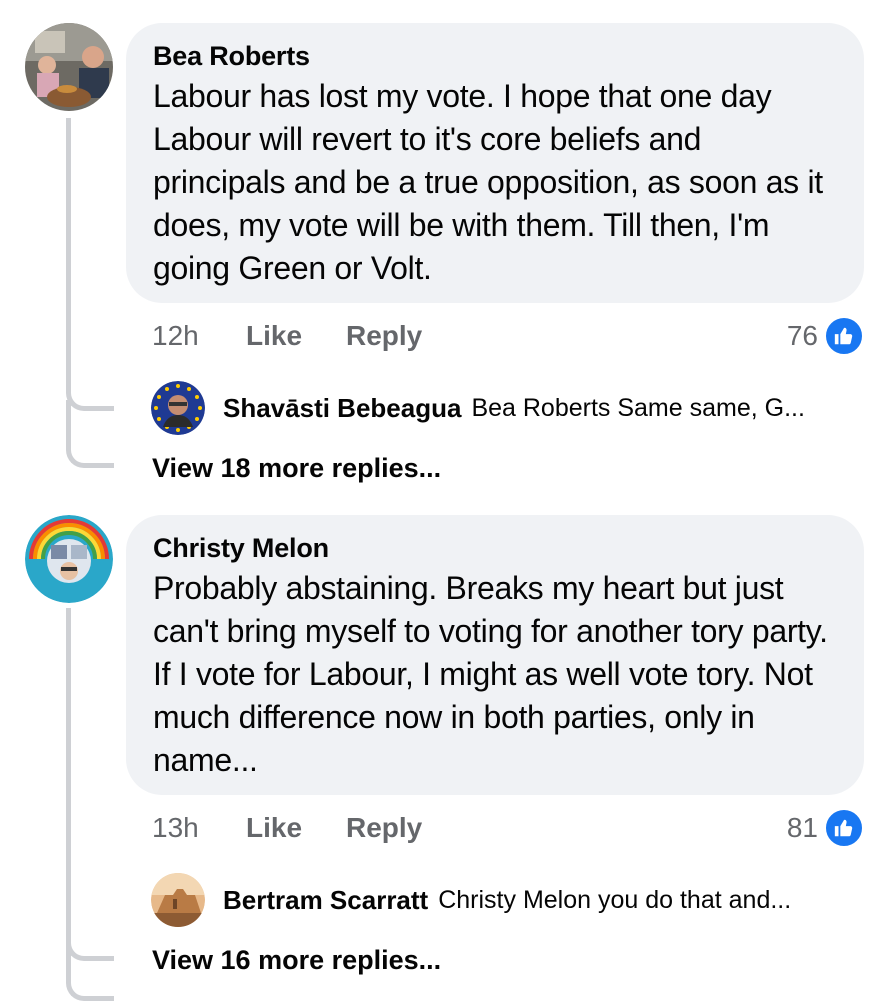 The height and width of the screenshot is (1001, 890). What do you see at coordinates (325, 900) in the screenshot?
I see `reply-author: Bertram Scarratt` at bounding box center [325, 900].